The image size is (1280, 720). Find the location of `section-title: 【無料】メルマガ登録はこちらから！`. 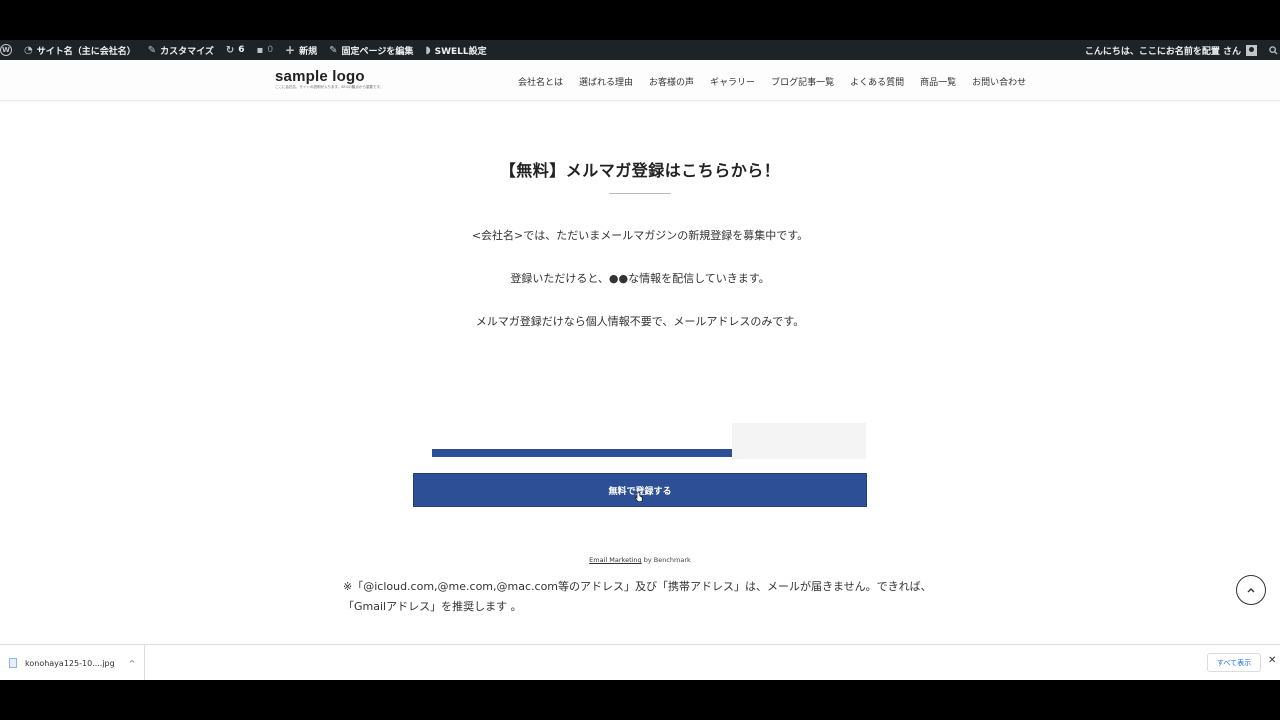

section-title: 【無料】メルマガ登録はこちらから！ is located at coordinates (640, 170).